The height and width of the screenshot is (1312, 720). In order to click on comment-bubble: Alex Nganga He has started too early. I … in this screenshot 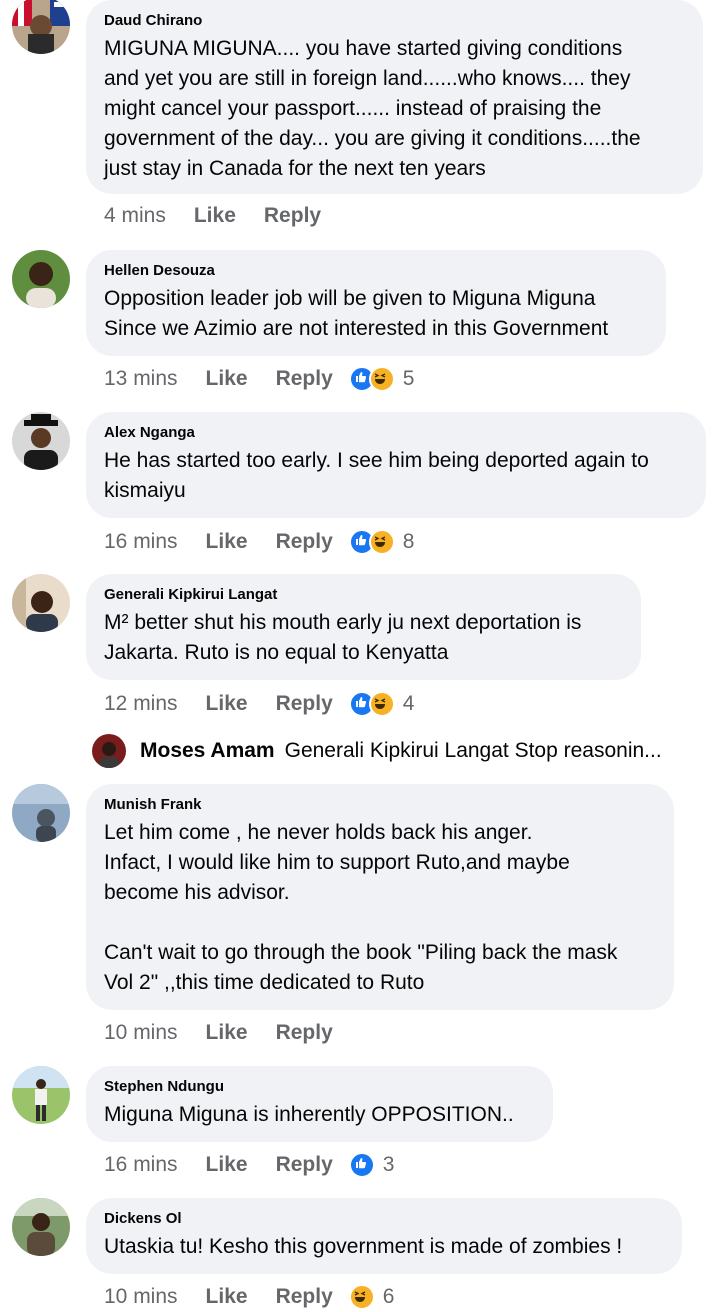, I will do `click(396, 465)`.